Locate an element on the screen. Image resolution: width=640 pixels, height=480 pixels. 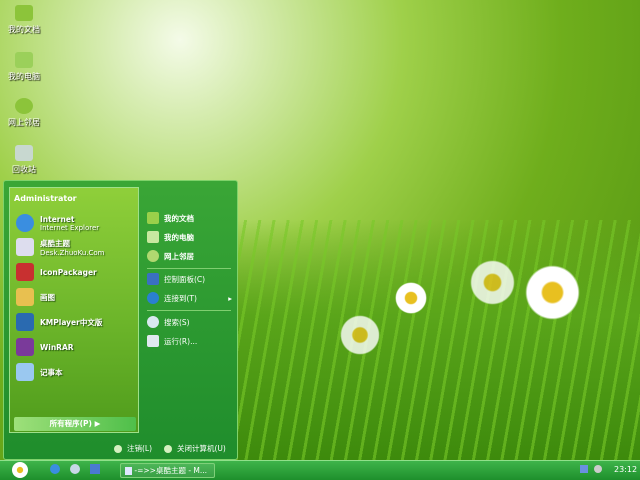
logoff-button: 注销(L) is located at coordinates (133, 448).